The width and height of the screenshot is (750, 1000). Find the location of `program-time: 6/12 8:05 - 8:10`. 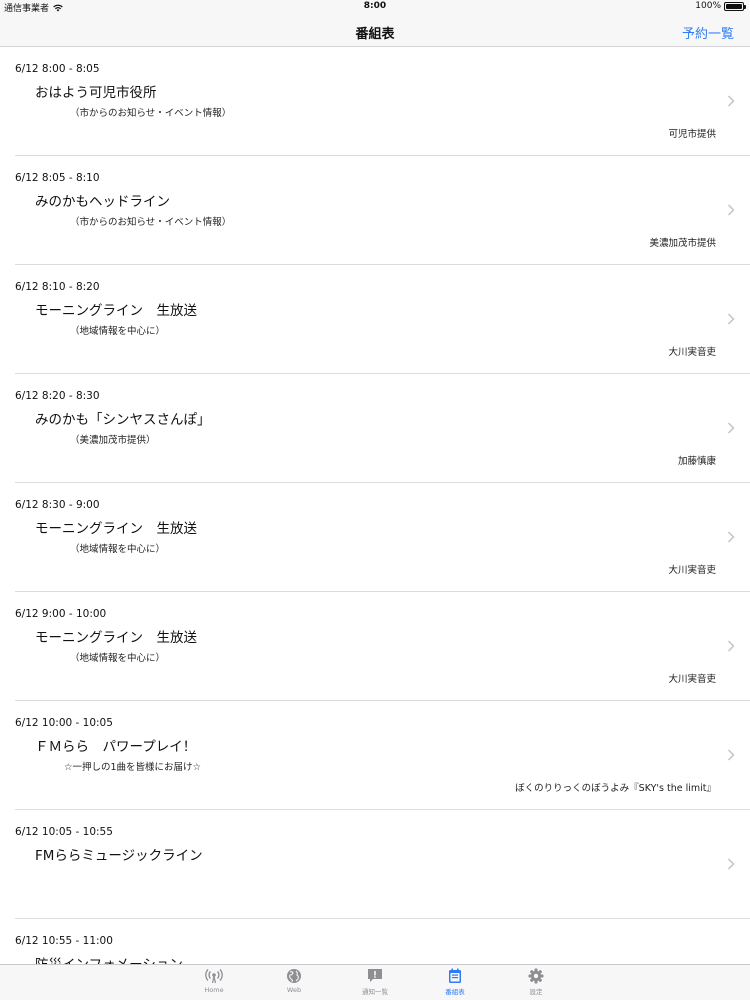

program-time: 6/12 8:05 - 8:10 is located at coordinates (57, 178).